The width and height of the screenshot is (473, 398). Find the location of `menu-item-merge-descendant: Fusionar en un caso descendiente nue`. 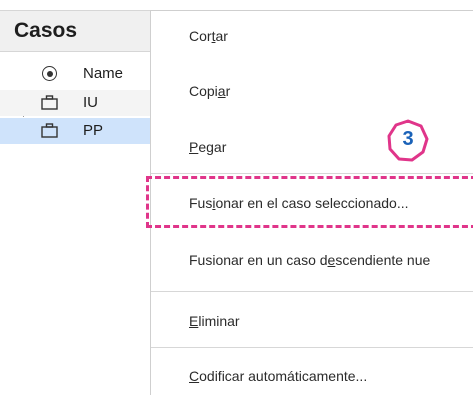

menu-item-merge-descendant: Fusionar en un caso descendiente nue is located at coordinates (312, 259).